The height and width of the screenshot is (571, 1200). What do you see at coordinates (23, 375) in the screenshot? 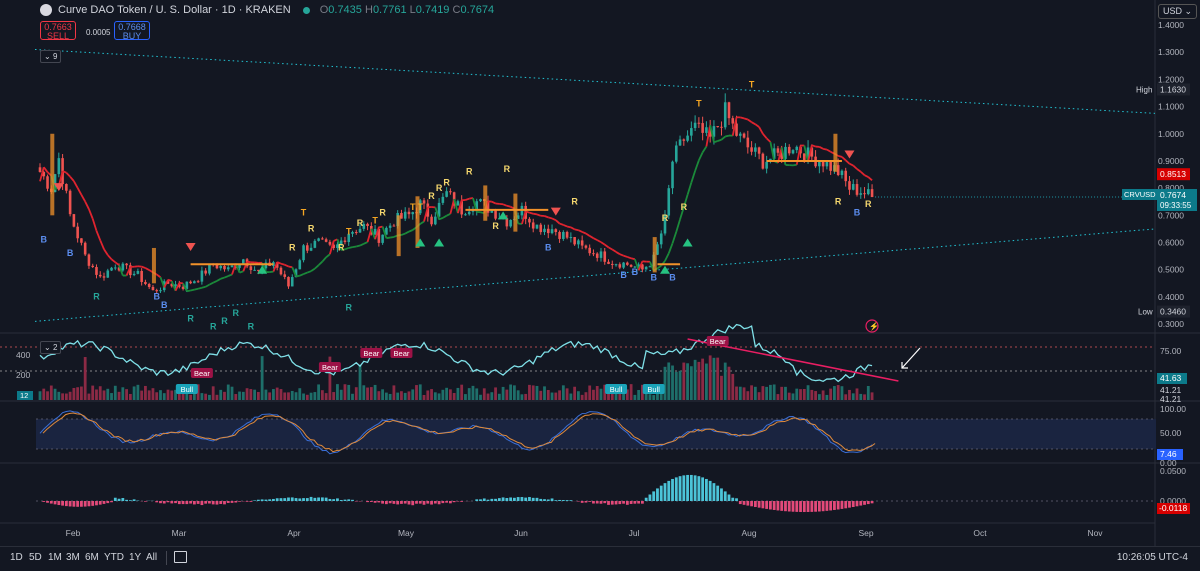
I see `volume-axis-tick: 200` at bounding box center [23, 375].